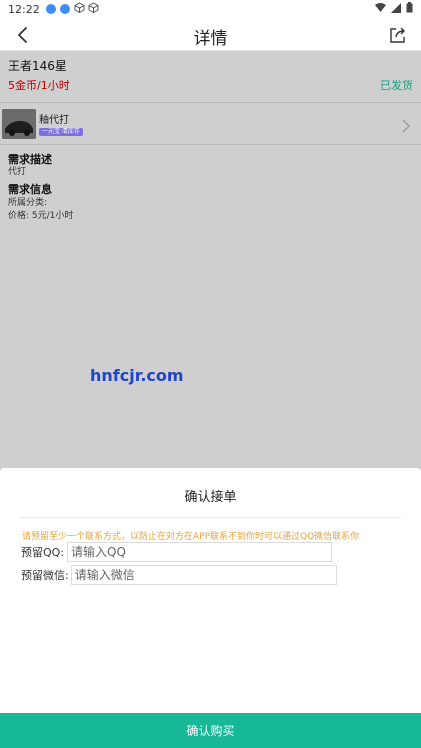 The image size is (421, 748). I want to click on share-icon, so click(398, 35).